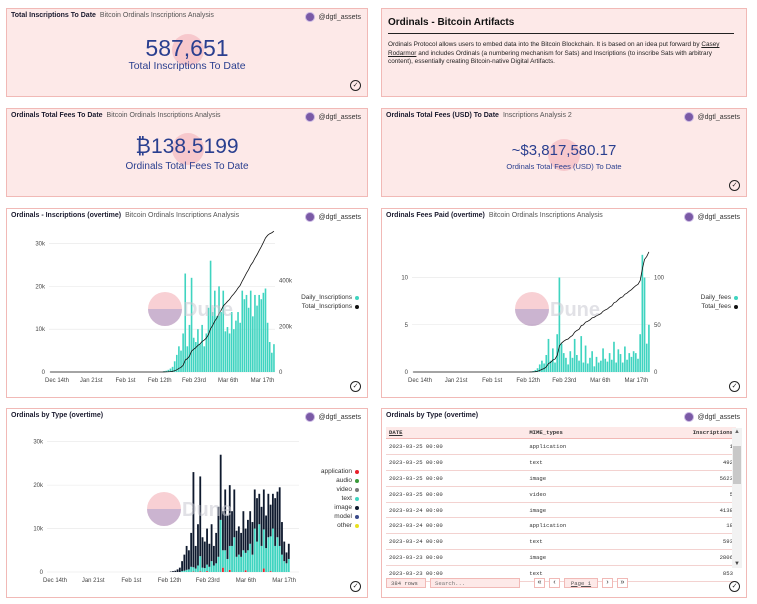 Image resolution: width=757 pixels, height=604 pixels. I want to click on cell-mime-type: text, so click(577, 462).